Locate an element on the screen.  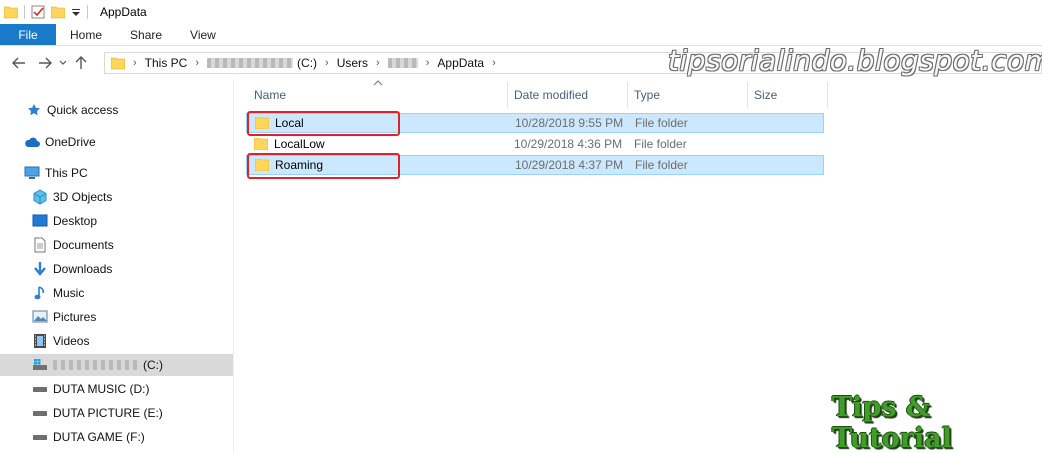
sidebar-item-pictures: Pictures is located at coordinates (64, 317).